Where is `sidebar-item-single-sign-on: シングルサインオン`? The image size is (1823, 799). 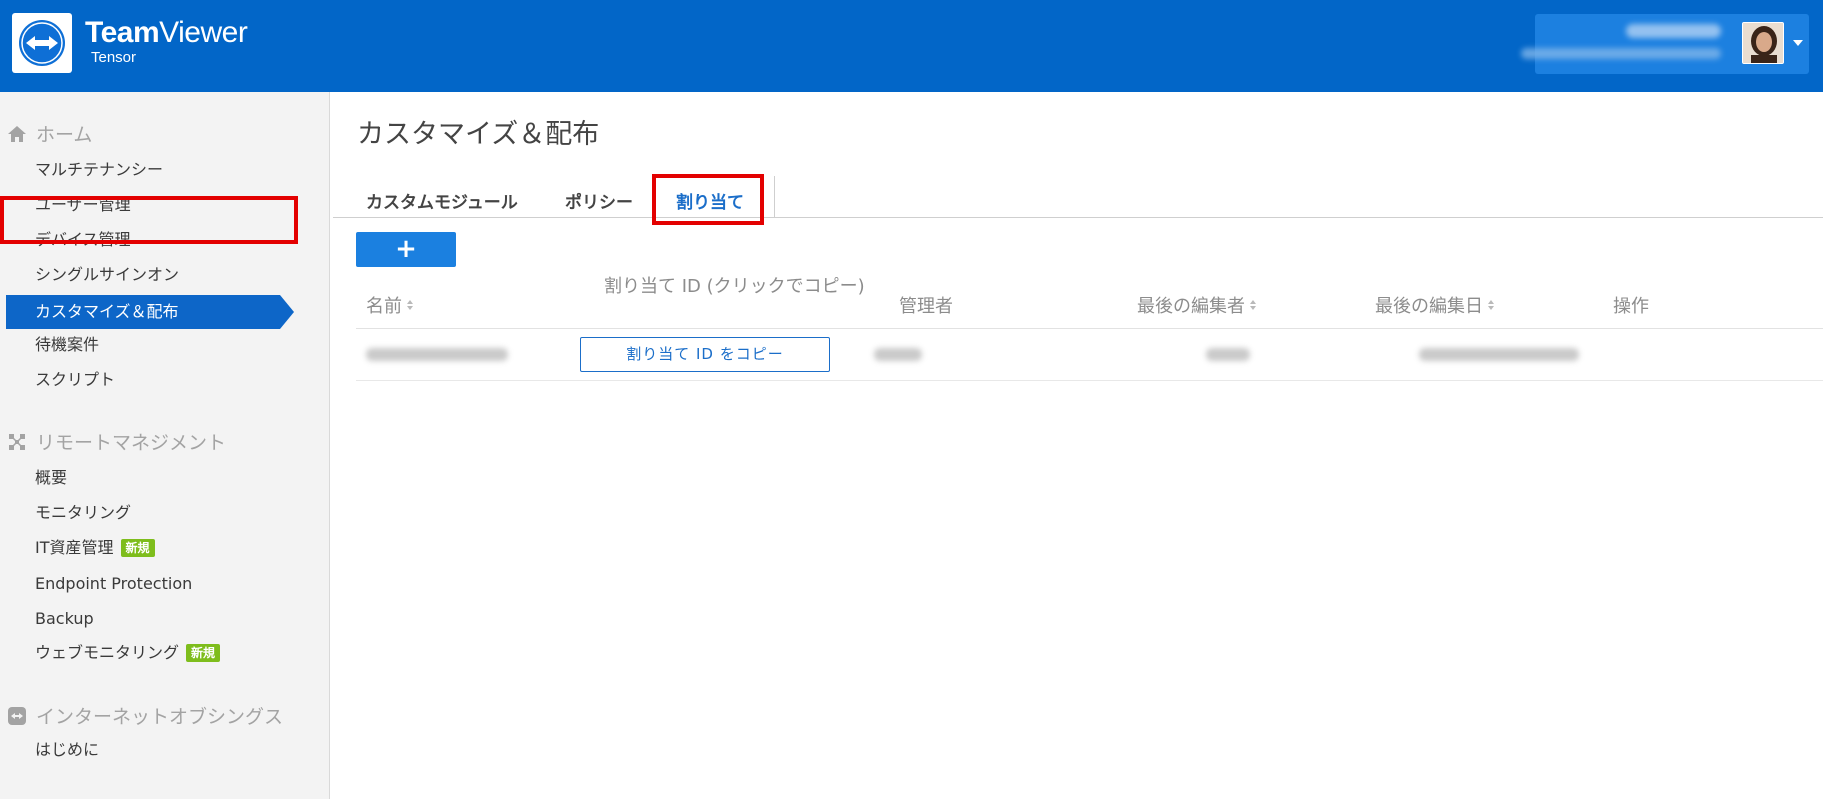 sidebar-item-single-sign-on: シングルサインオン is located at coordinates (107, 275).